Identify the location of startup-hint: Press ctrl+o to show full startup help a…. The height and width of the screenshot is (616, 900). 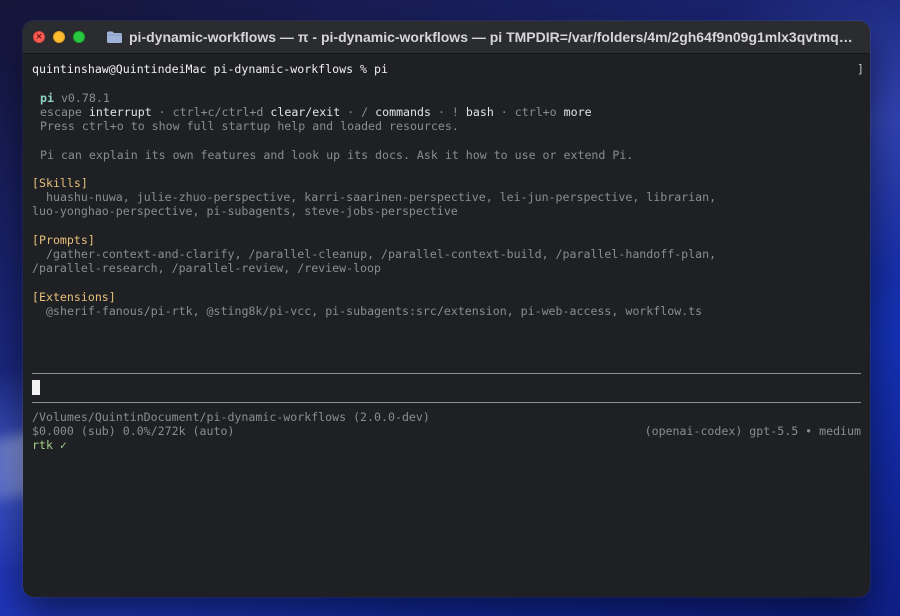
(249, 126).